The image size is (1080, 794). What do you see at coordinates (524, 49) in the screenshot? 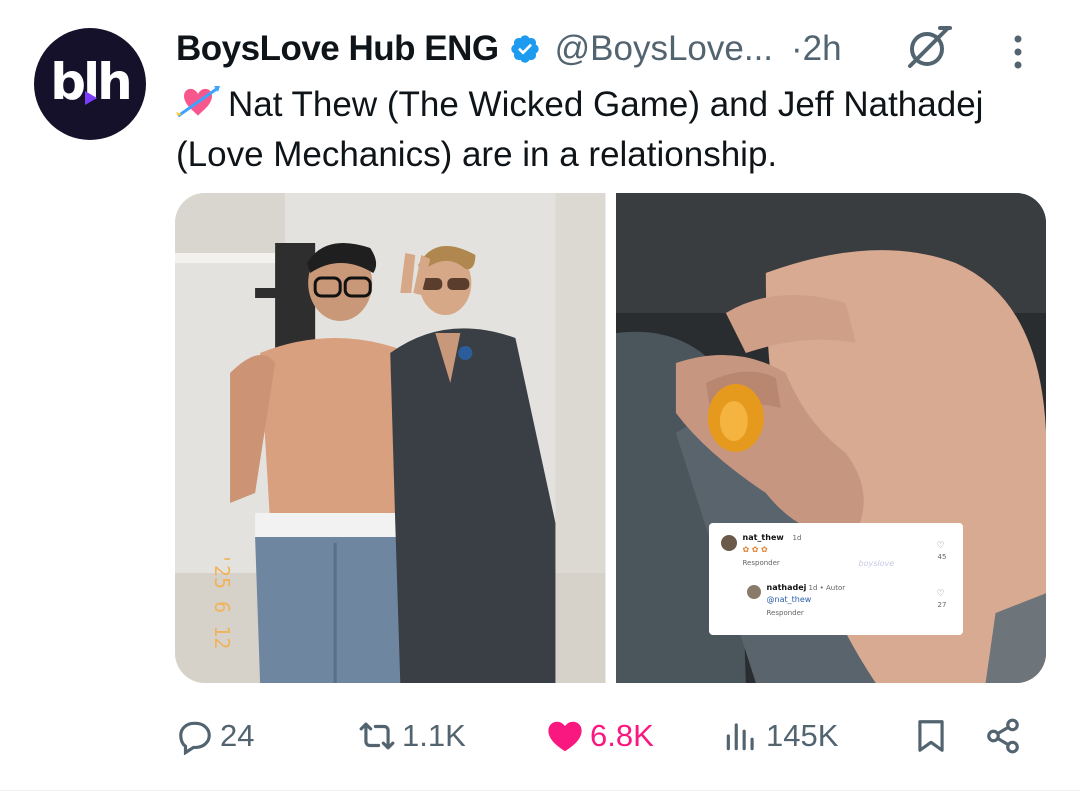
I see `verified-badge-icon` at bounding box center [524, 49].